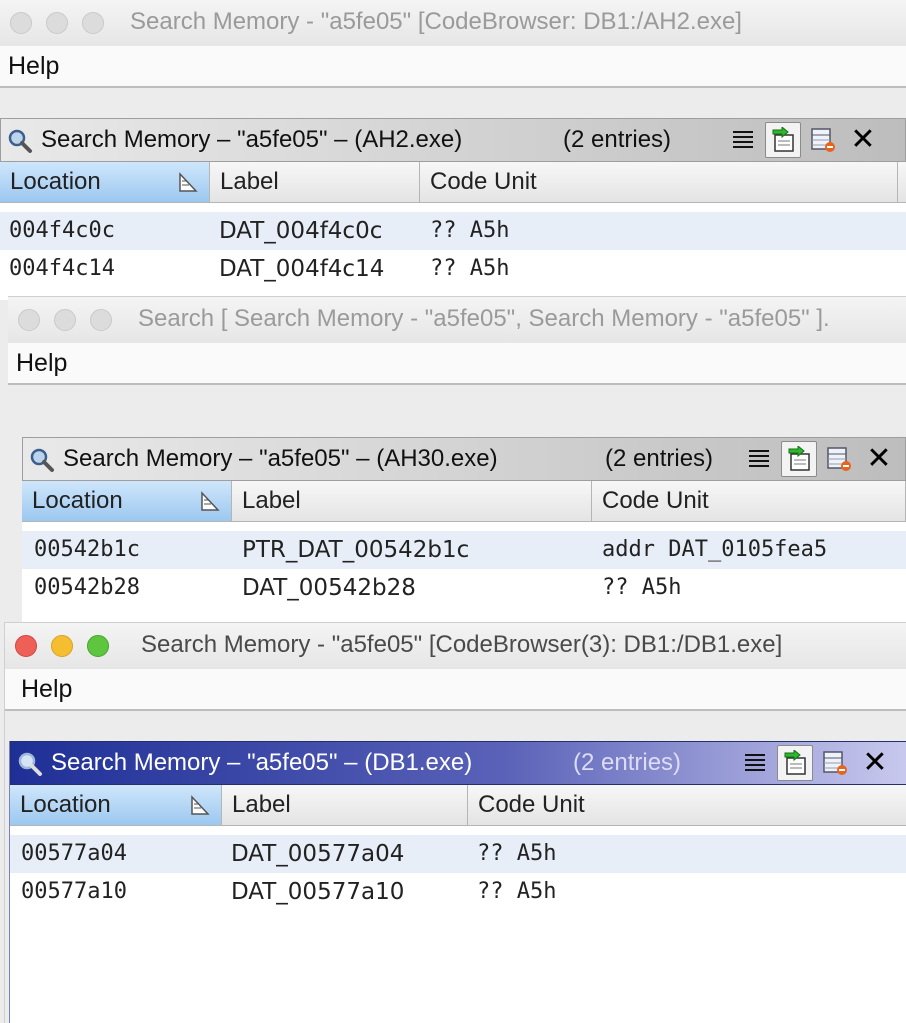  I want to click on cell-location: 00577a10, so click(74, 891).